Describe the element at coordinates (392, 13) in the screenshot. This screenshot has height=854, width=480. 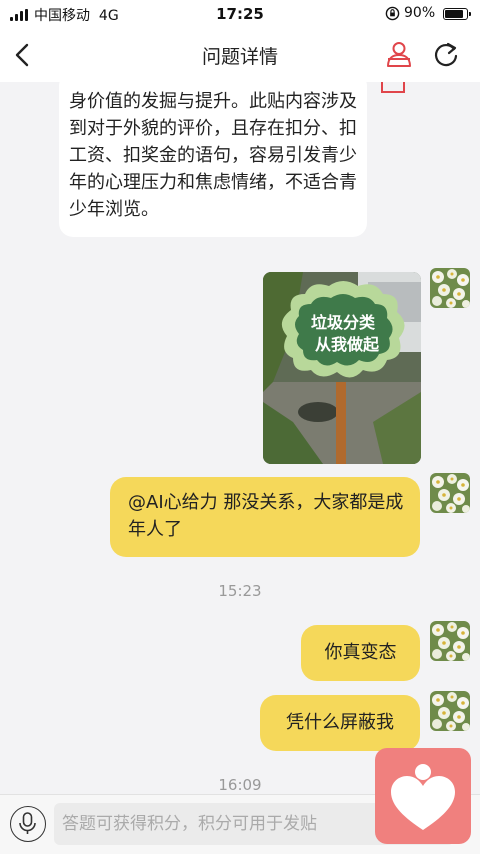
I see `rotation-lock-icon` at that location.